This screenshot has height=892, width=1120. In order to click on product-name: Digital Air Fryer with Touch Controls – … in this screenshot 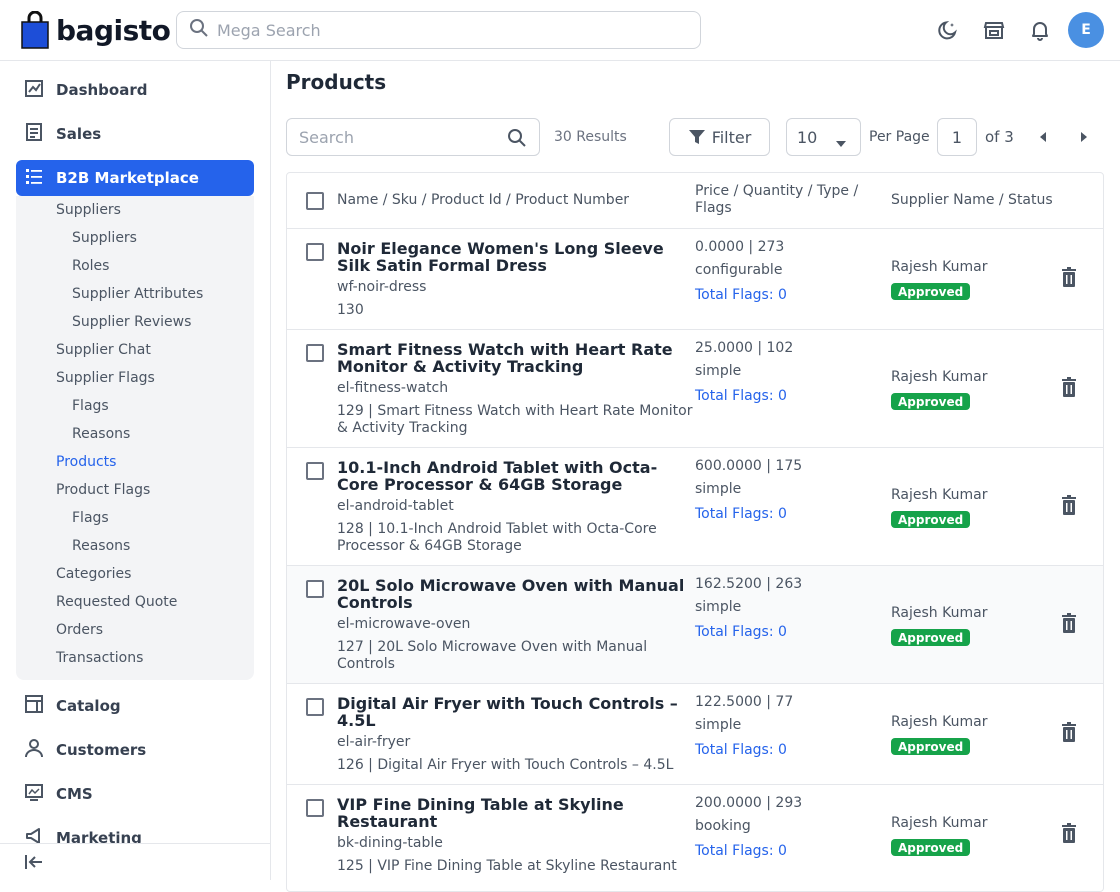, I will do `click(514, 712)`.